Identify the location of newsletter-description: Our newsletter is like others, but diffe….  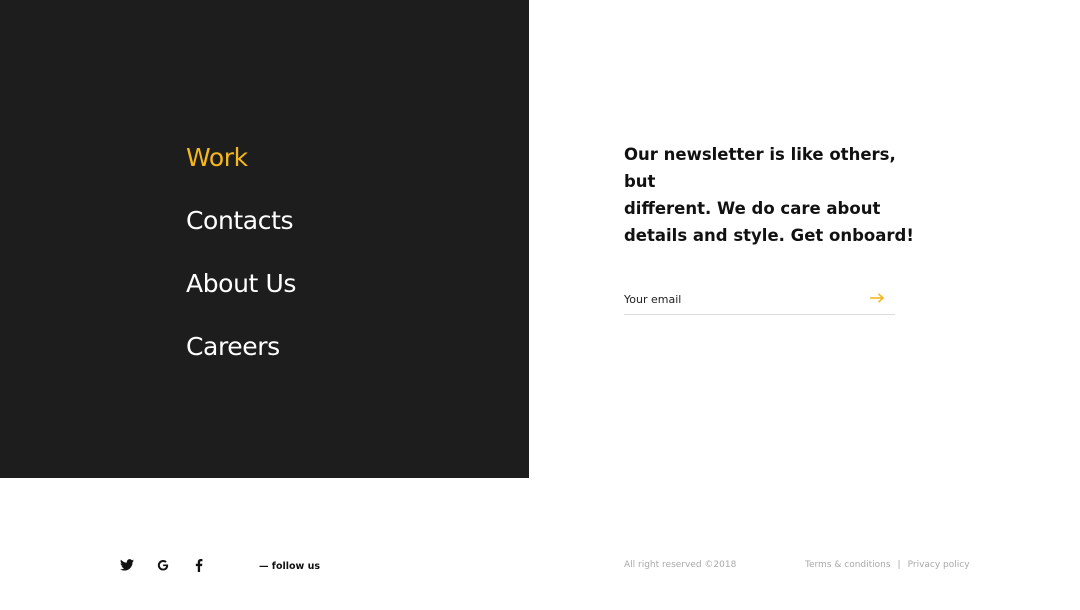
(769, 195).